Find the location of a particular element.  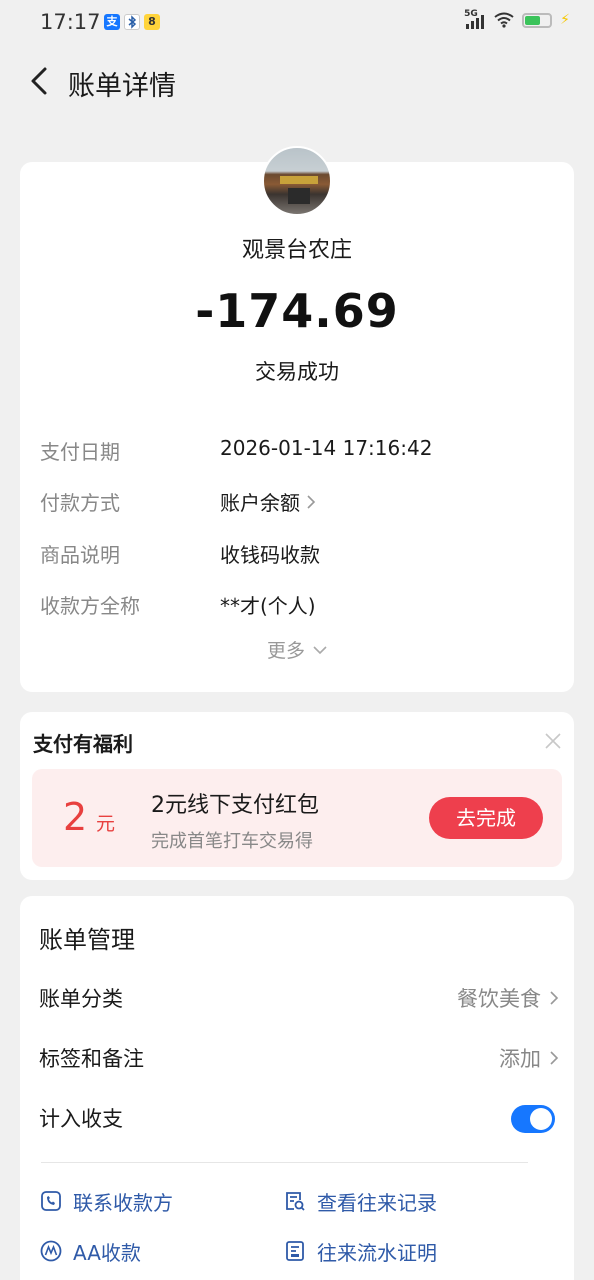

coupon-title: 2元线下支付红包 is located at coordinates (235, 805).